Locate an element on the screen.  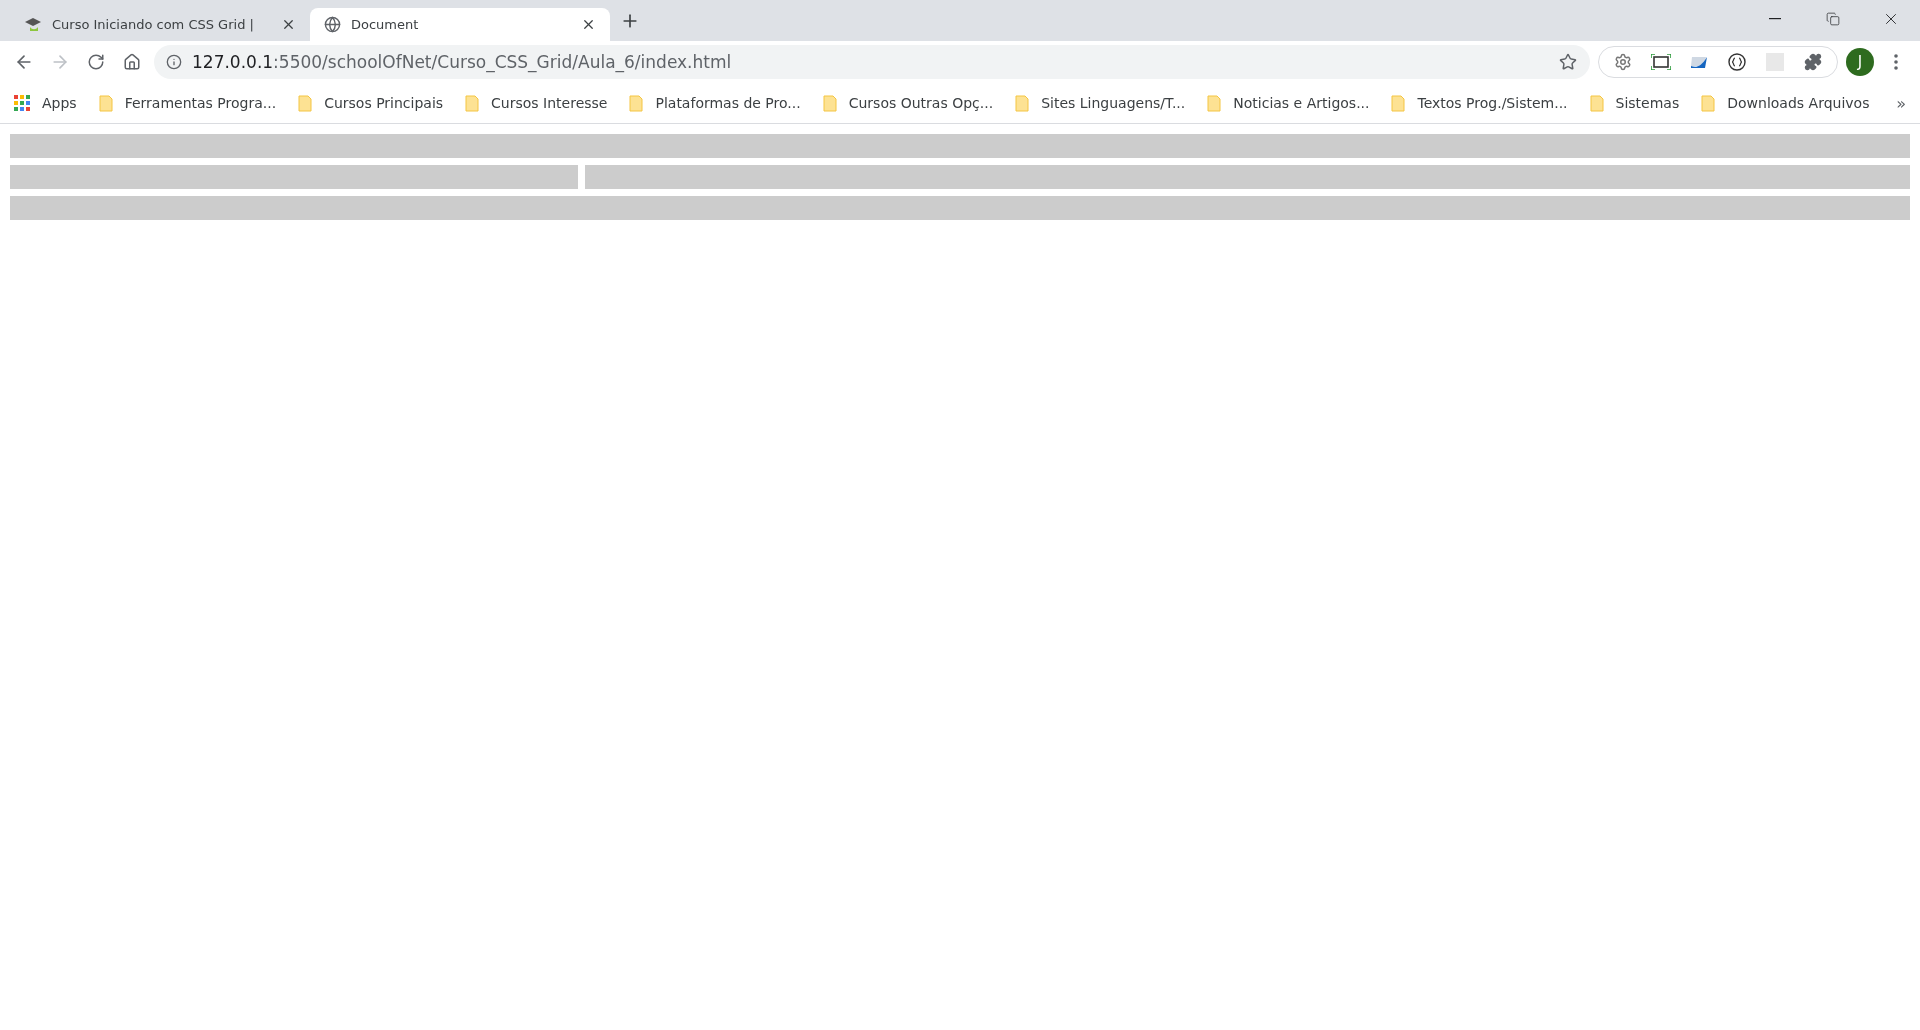
url-text: 127.0.0.1:5500/schoolOfNet/Curso_CSS_Grid/Aula_6/index.html is located at coordinates (462, 62).